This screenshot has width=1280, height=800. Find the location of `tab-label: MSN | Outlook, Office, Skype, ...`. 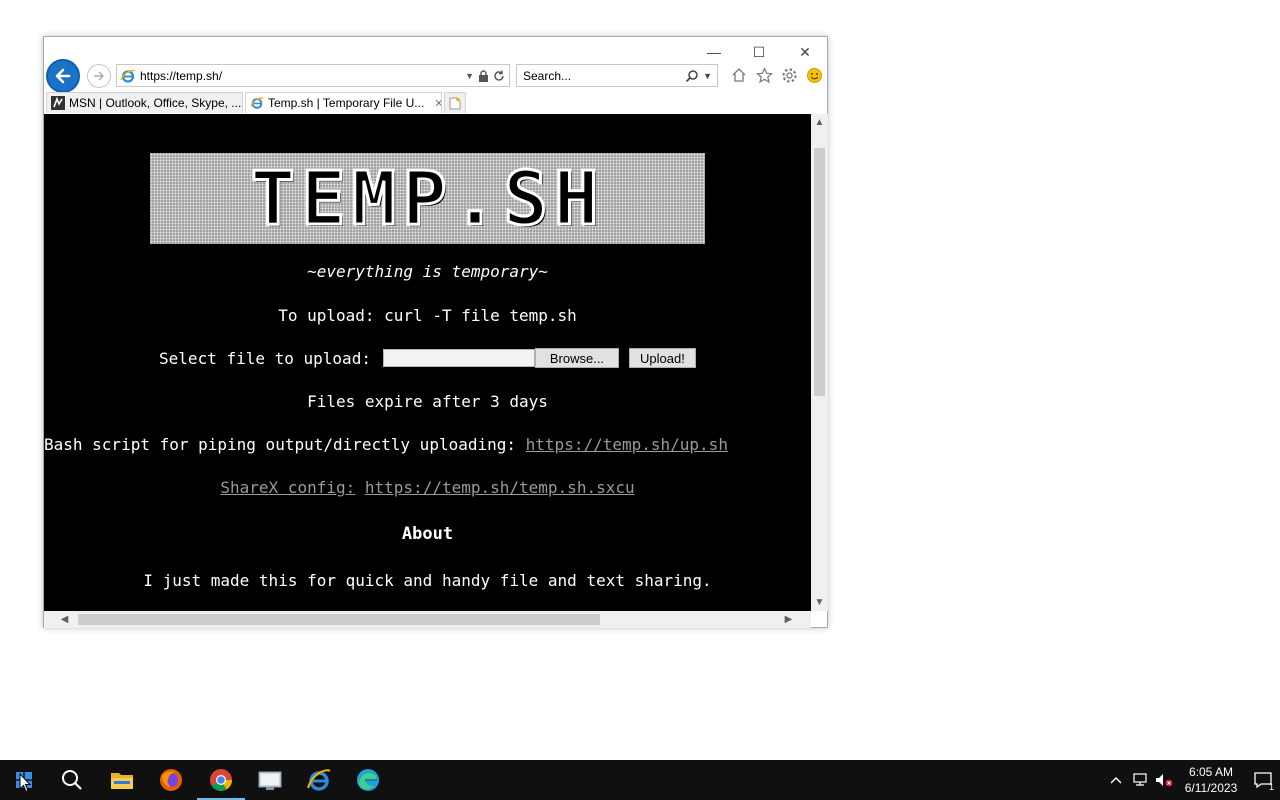

tab-label: MSN | Outlook, Office, Skype, ... is located at coordinates (155, 103).